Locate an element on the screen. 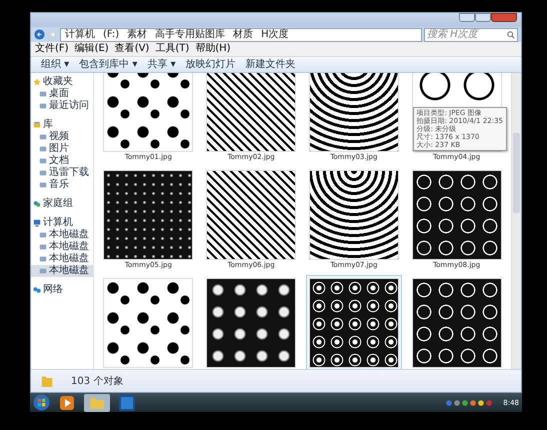 This screenshot has height=430, width=547. folder-icon is located at coordinates (97, 403).